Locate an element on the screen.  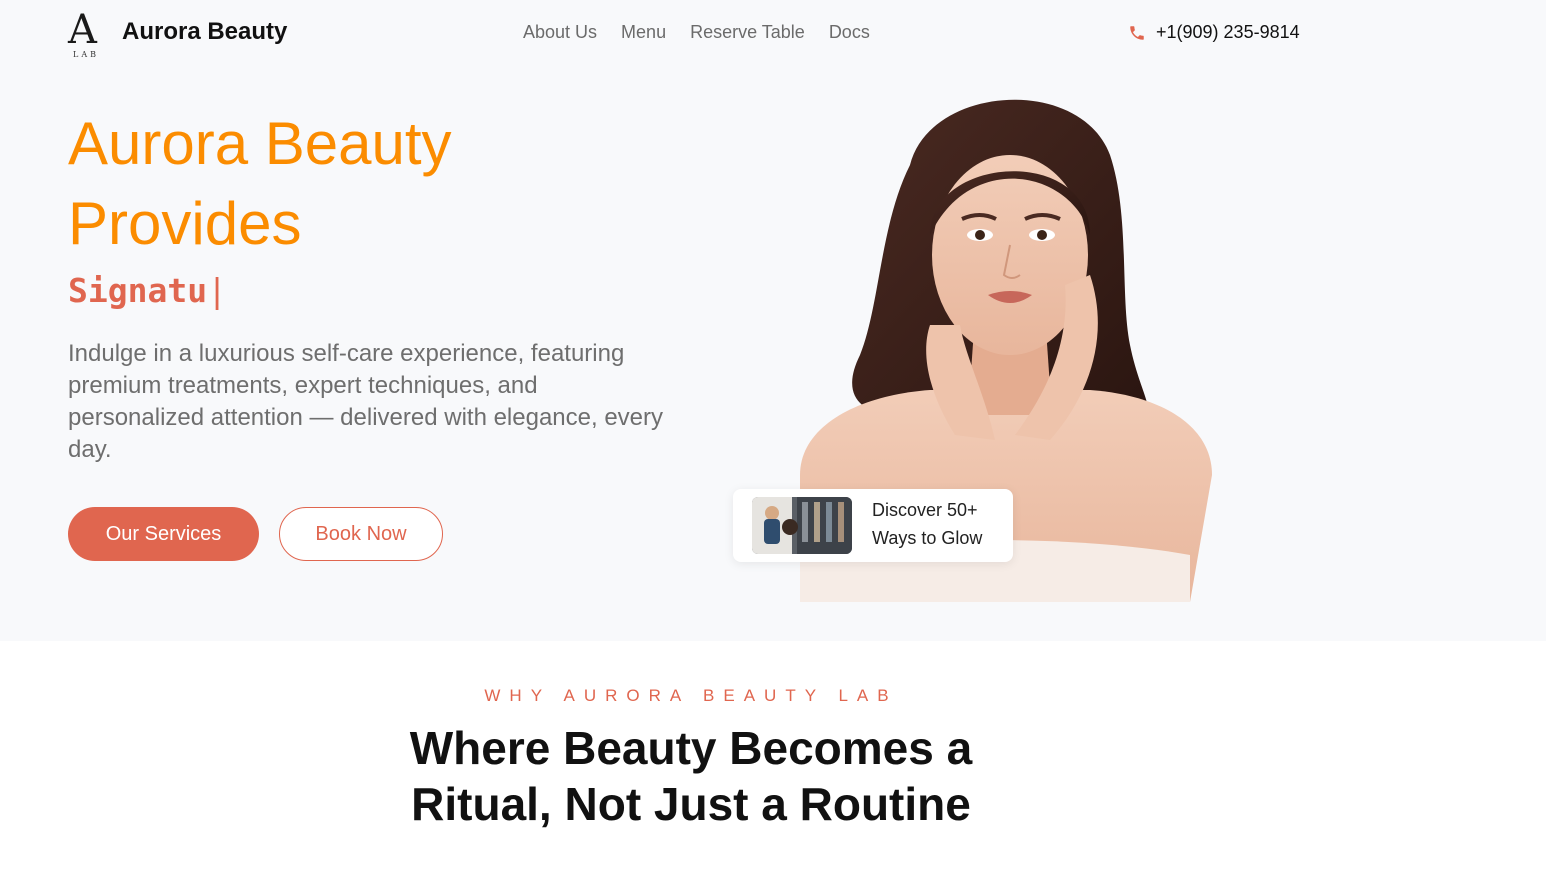
hero-title-line-2: Provides is located at coordinates (185, 223).